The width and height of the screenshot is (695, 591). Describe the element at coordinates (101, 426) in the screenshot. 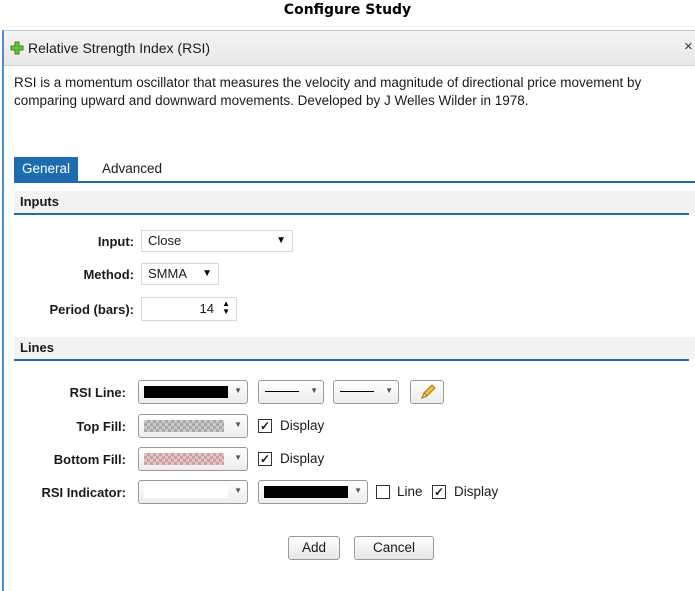

I see `top-fill-label: Top Fill:` at that location.